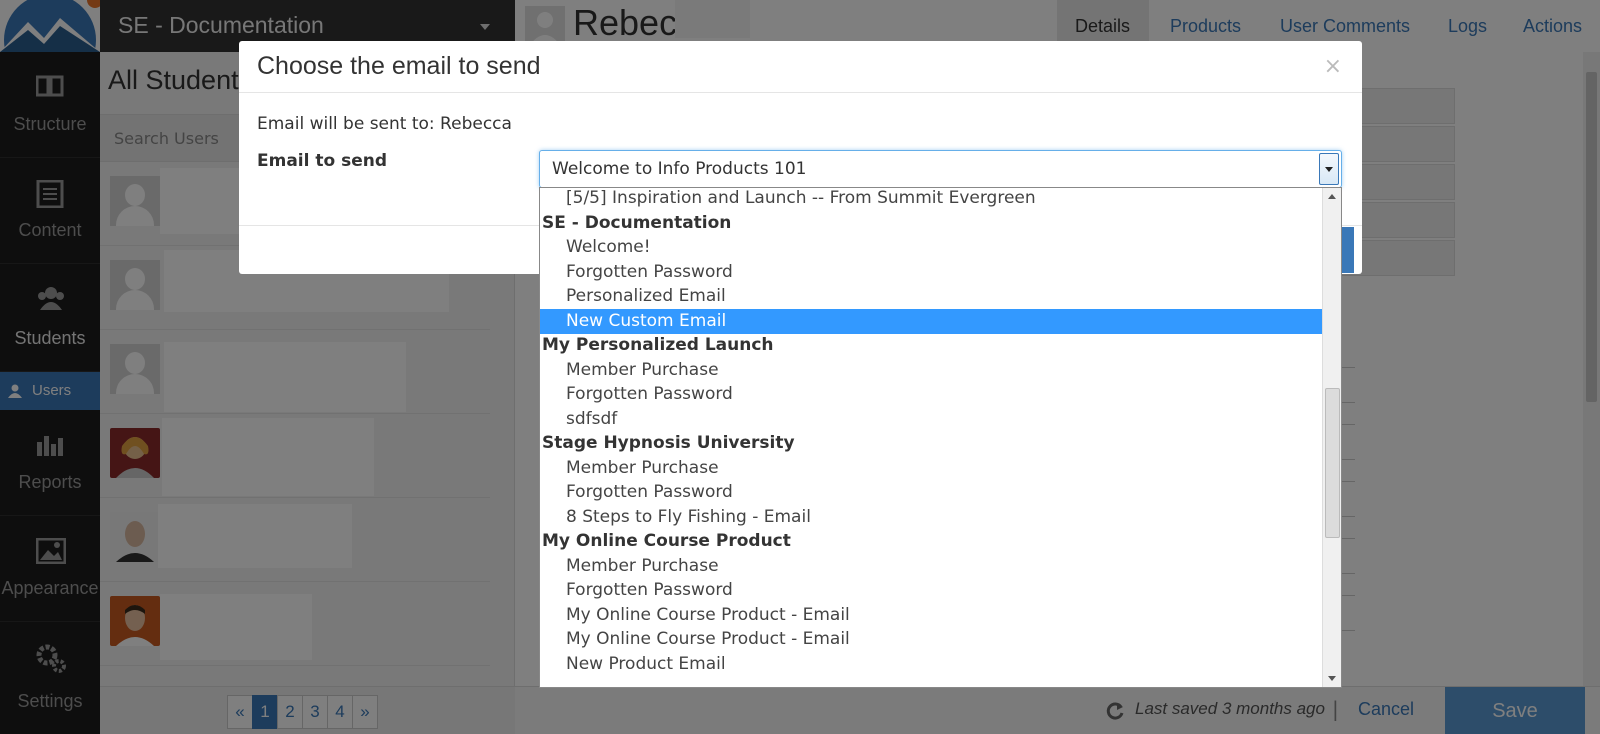  Describe the element at coordinates (399, 66) in the screenshot. I see `modal-title: Choose the email to send` at that location.